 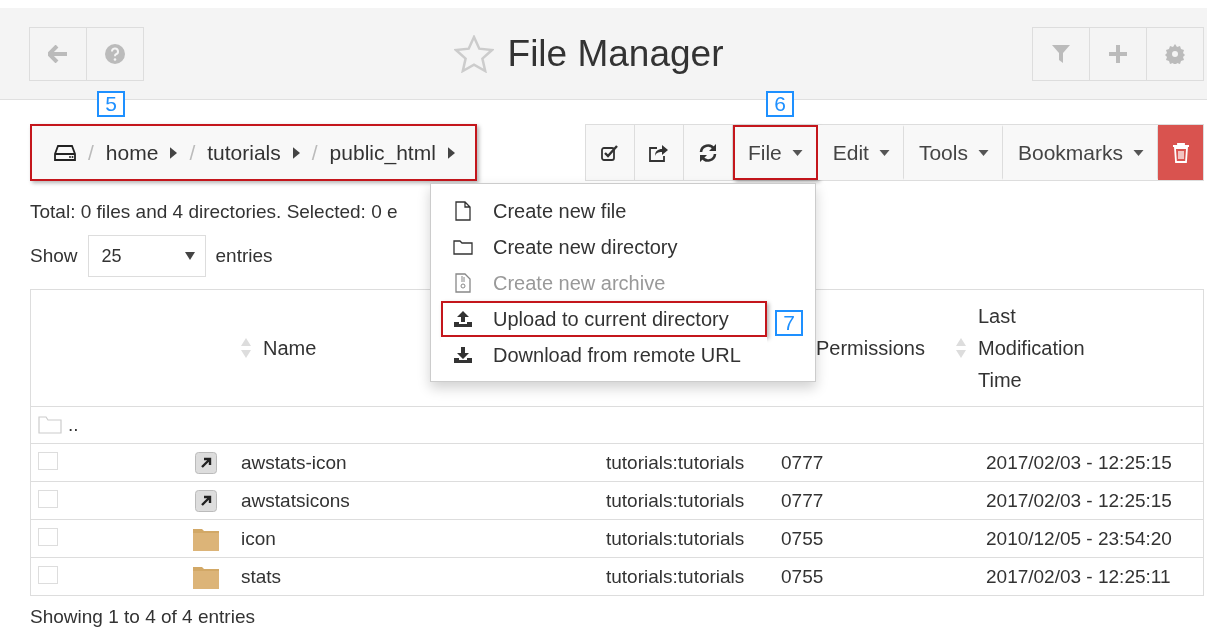 I want to click on filter-icon, so click(x=1061, y=53).